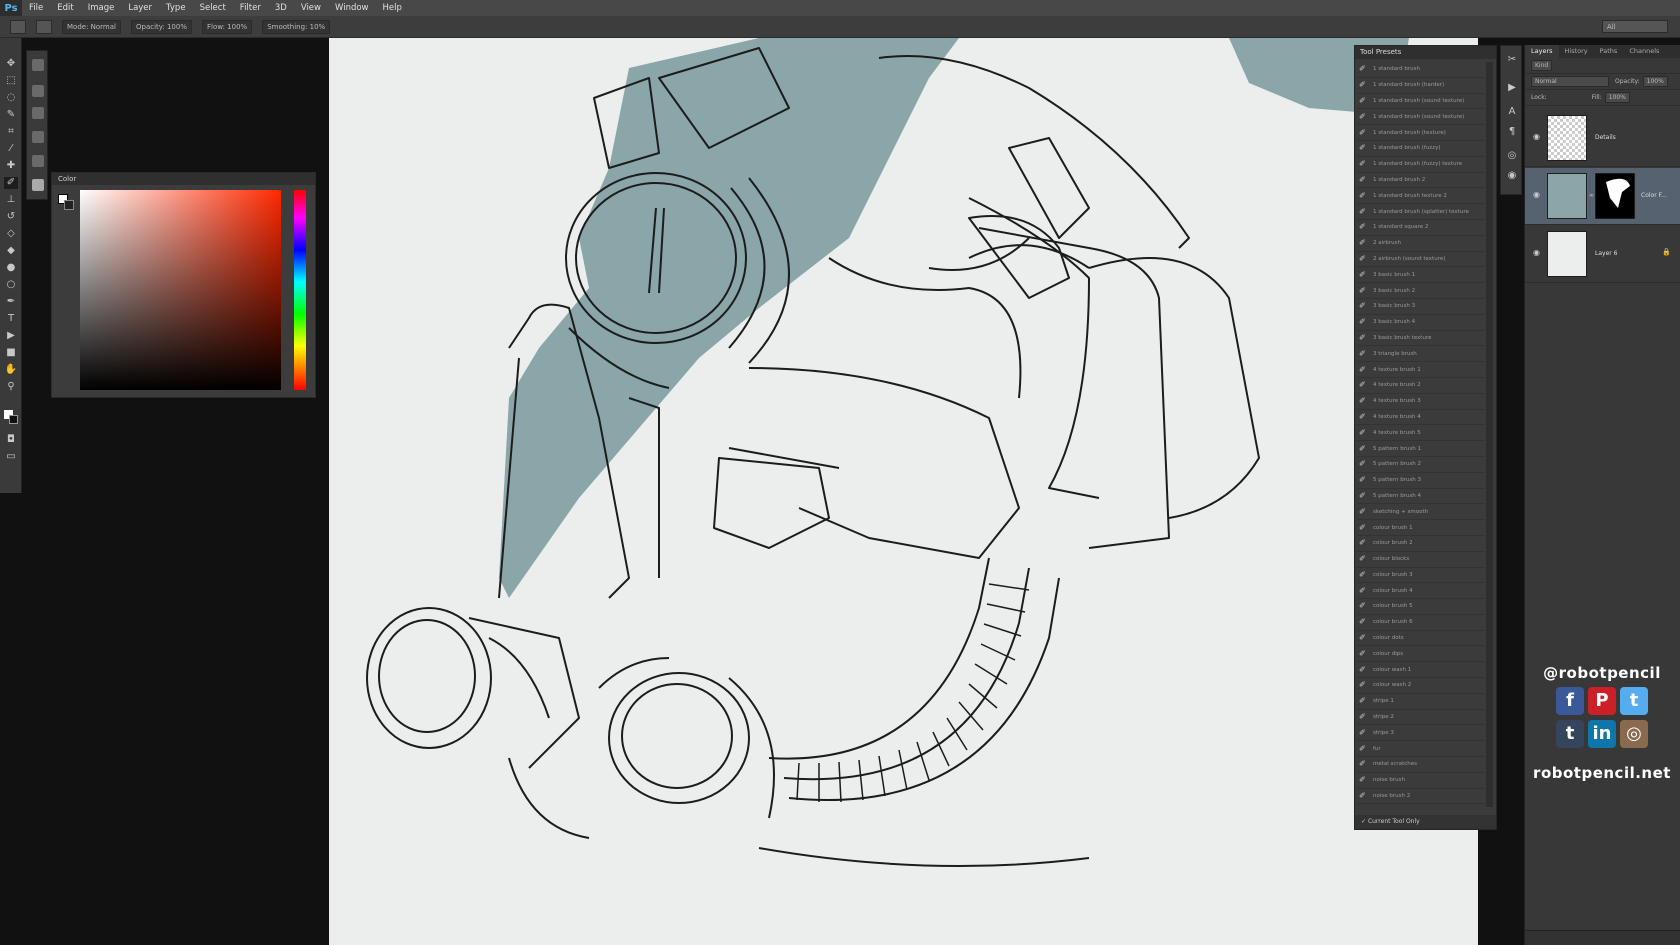 The height and width of the screenshot is (945, 1680). I want to click on preset-item: ✐ 2 airbrush, so click(1421, 244).